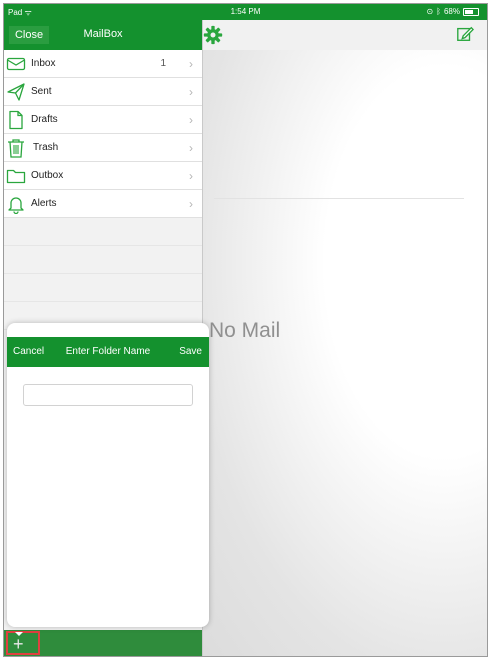 Image resolution: width=489 pixels, height=659 pixels. What do you see at coordinates (103, 643) in the screenshot?
I see `sidebar-bottom-bar: +` at bounding box center [103, 643].